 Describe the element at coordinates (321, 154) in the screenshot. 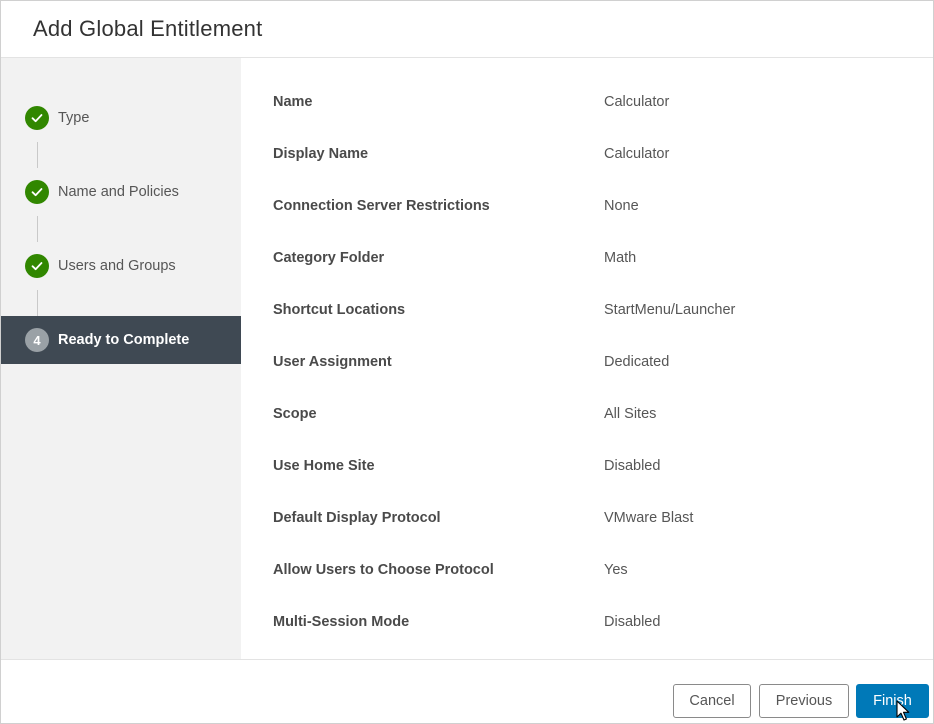

I see `summary-label: Display Name` at that location.